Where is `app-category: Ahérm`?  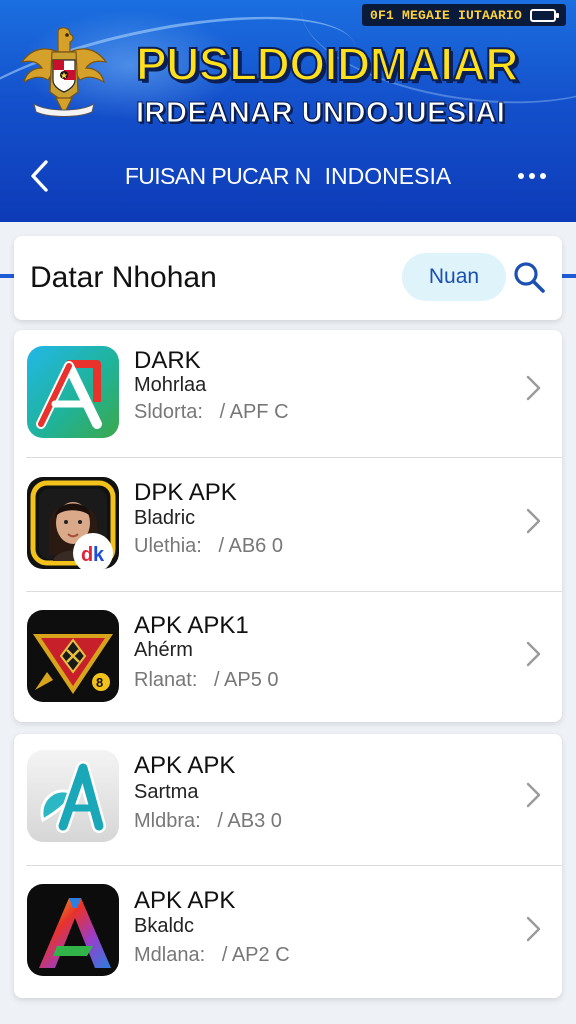
app-category: Ahérm is located at coordinates (163, 650).